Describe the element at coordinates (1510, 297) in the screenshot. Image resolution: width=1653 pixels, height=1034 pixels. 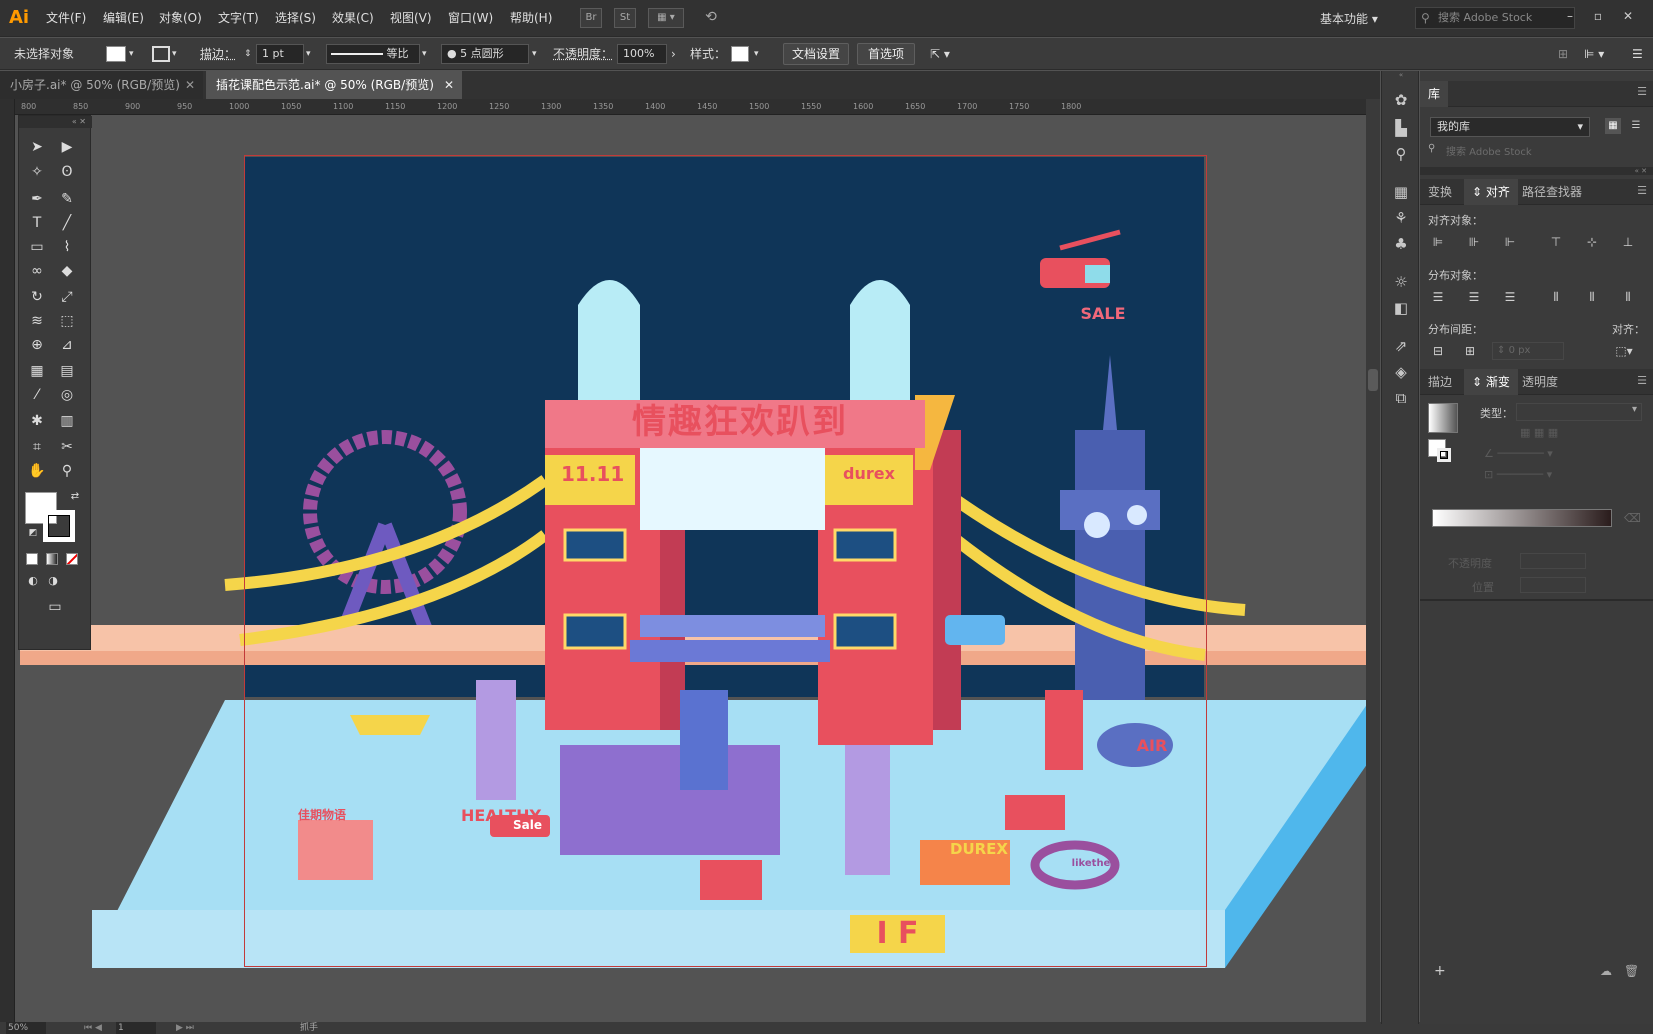
I see `distribute-bottom-icon: ☰` at that location.